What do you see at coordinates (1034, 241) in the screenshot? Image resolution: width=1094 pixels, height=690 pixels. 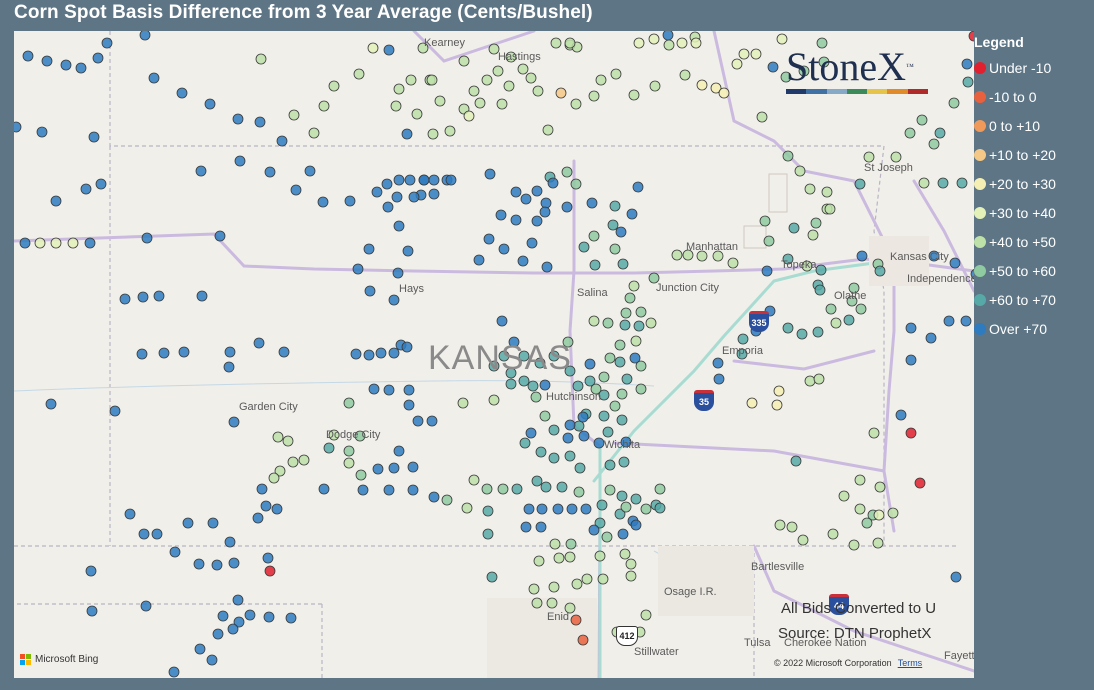 I see `legend-item: +40 to +50` at bounding box center [1034, 241].